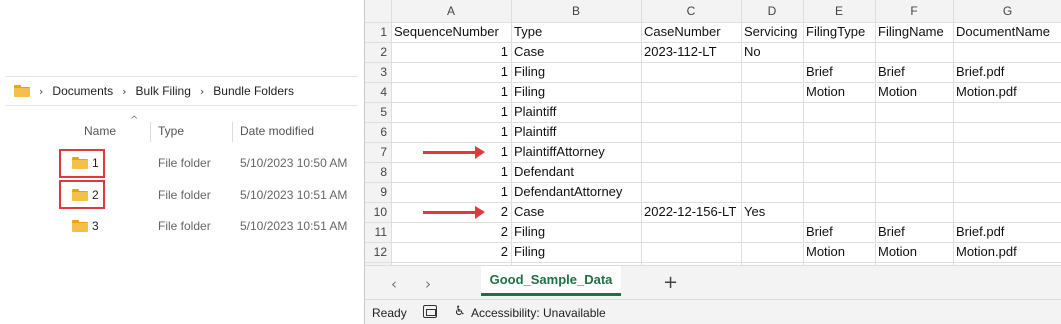 The width and height of the screenshot is (1061, 324). Describe the element at coordinates (914, 232) in the screenshot. I see `cell-f11: Brief` at that location.